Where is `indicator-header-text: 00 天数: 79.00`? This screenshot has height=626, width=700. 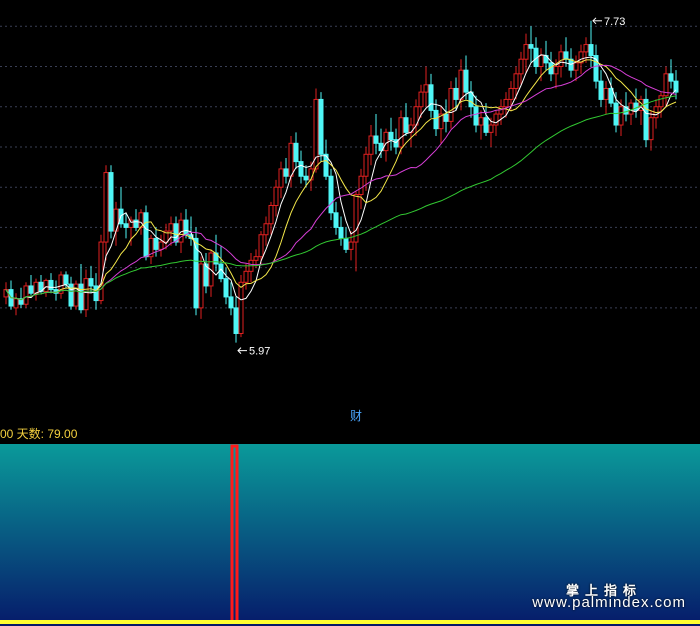
indicator-header-text: 00 天数: 79.00 is located at coordinates (39, 434).